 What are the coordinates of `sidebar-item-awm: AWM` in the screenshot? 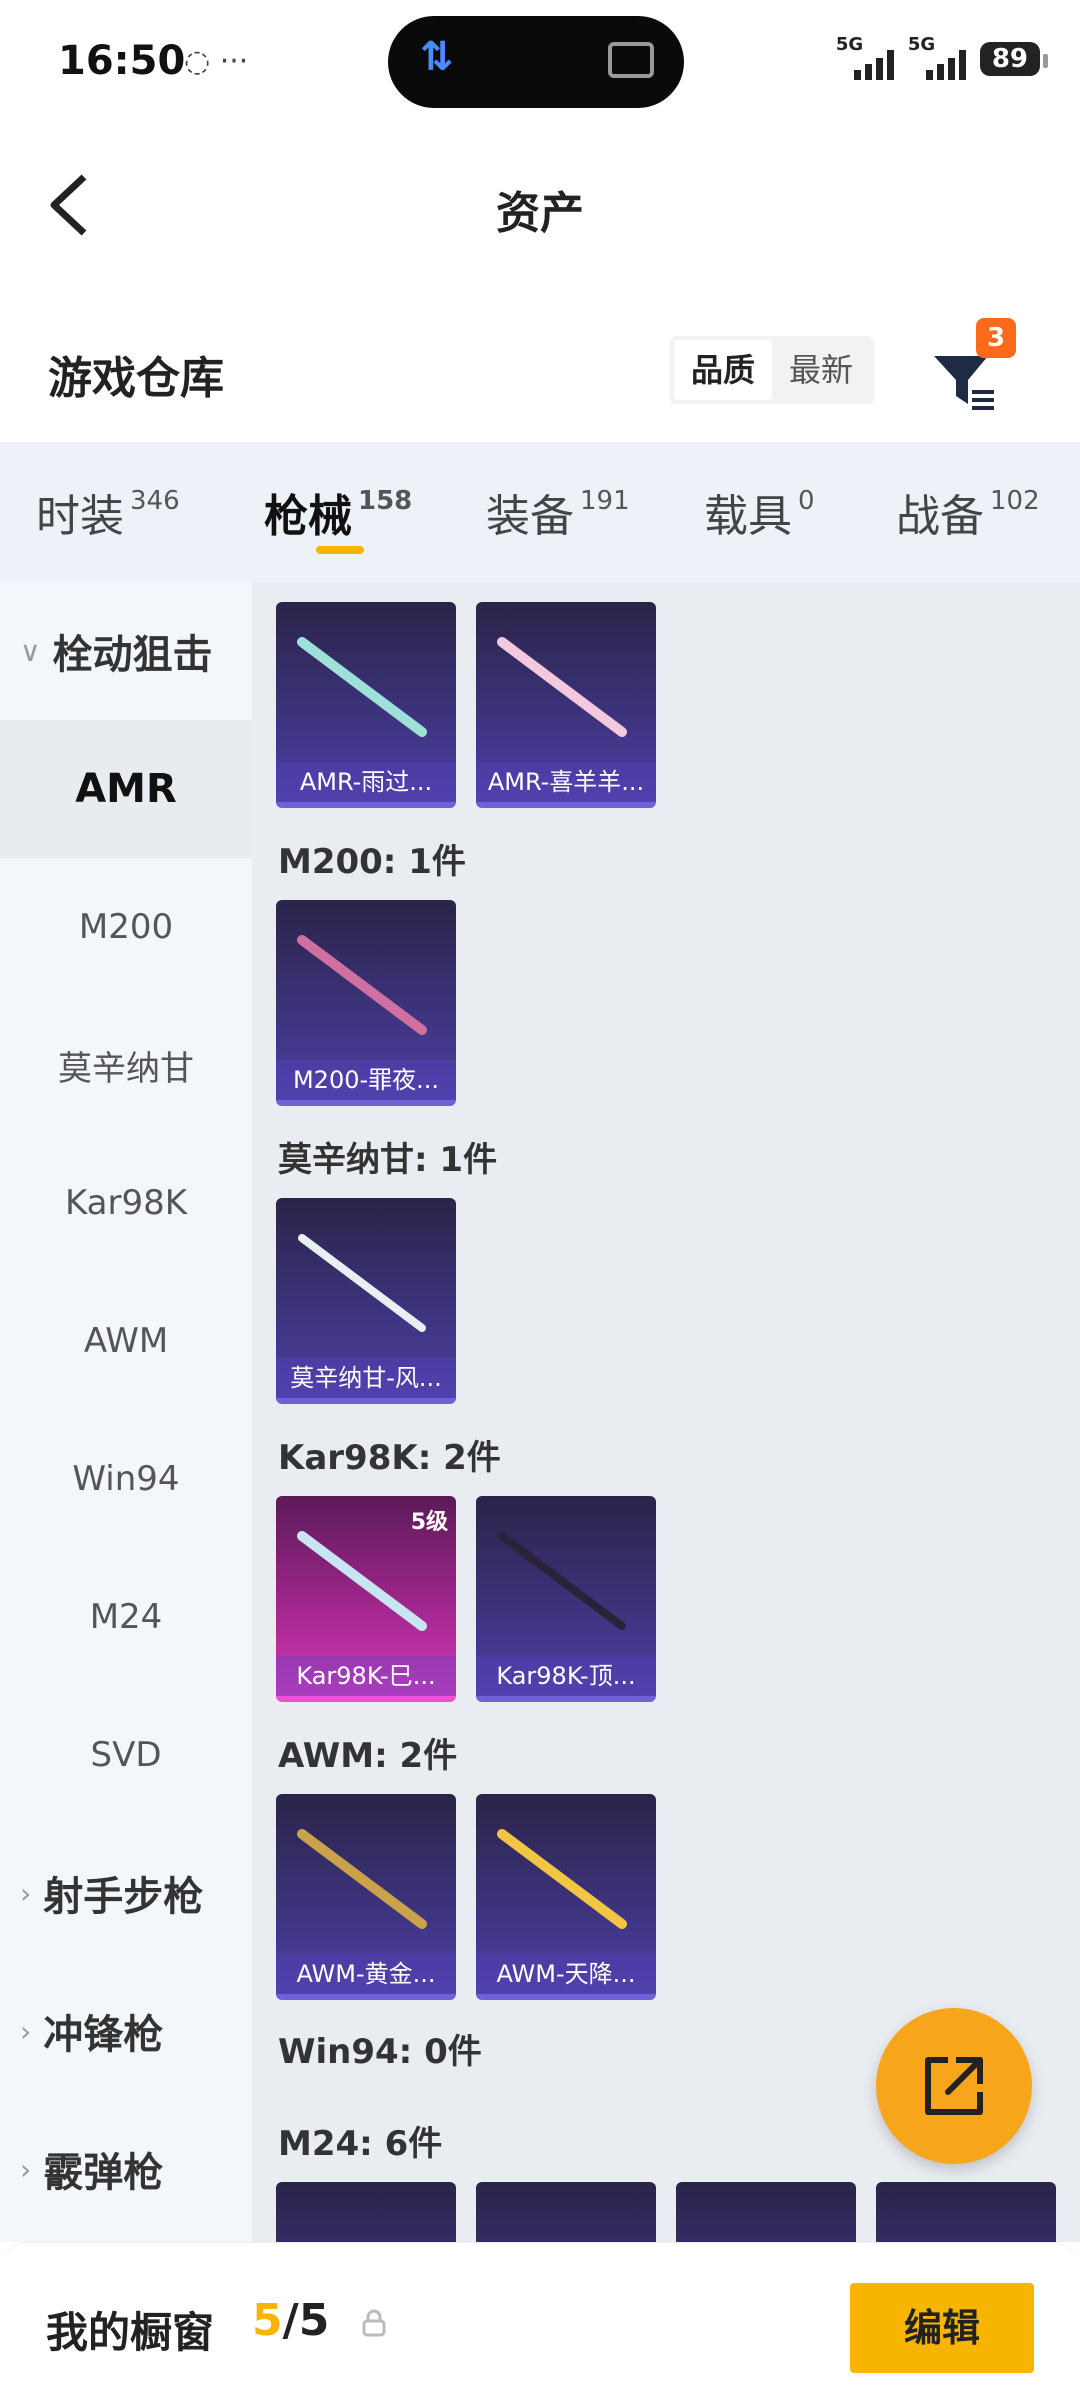 It's located at (126, 1341).